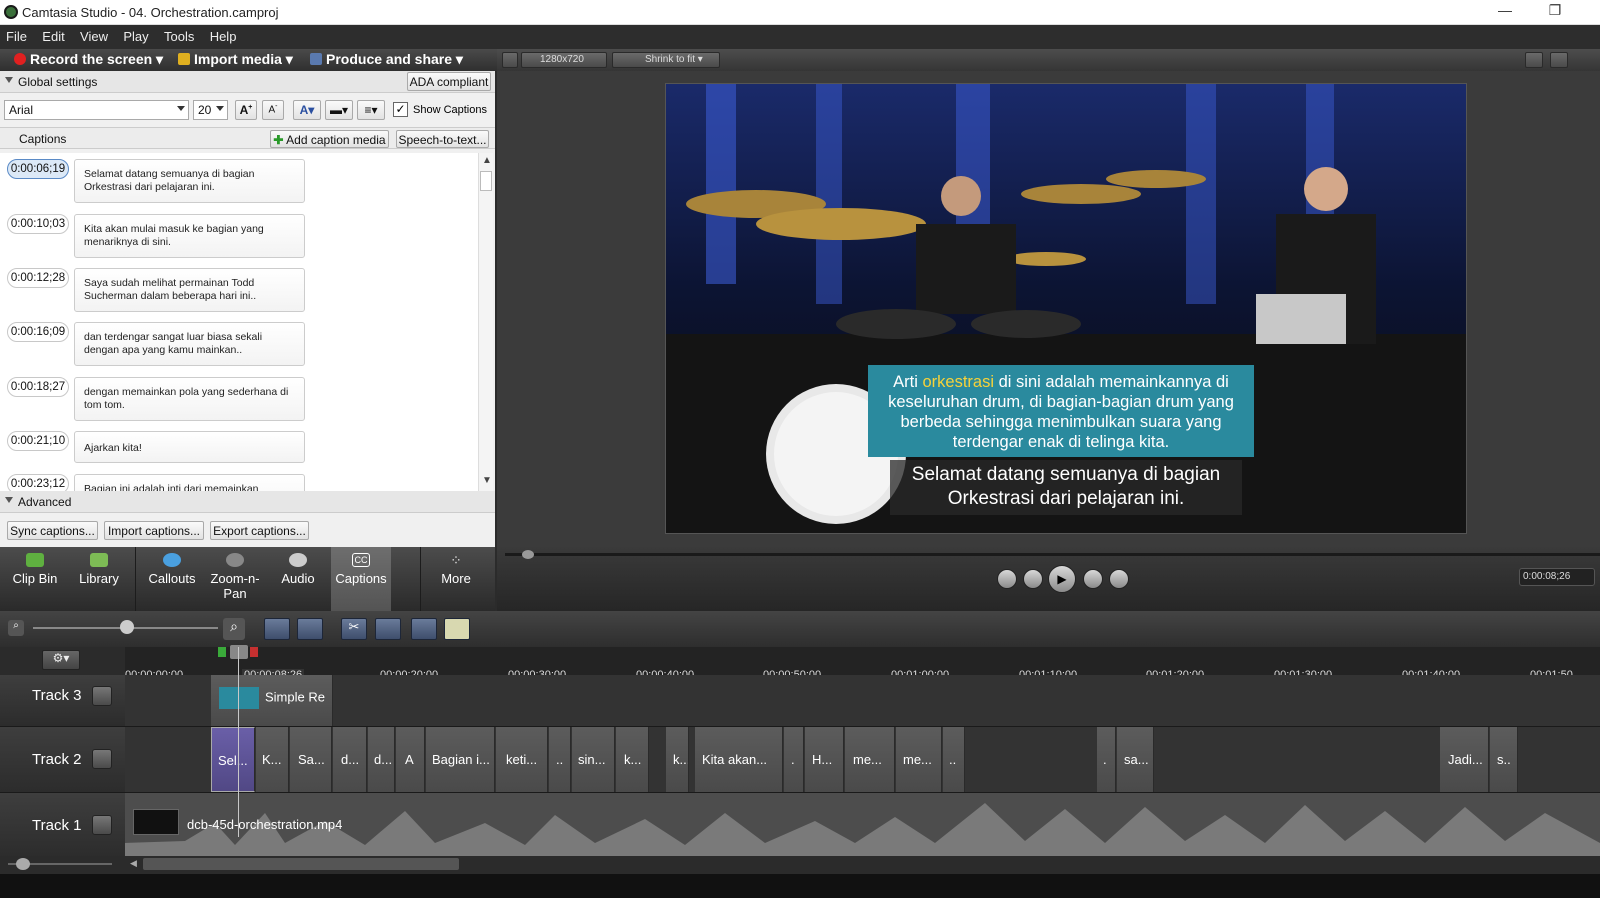 The height and width of the screenshot is (898, 1600). I want to click on minimize-button: —, so click(1505, 10).